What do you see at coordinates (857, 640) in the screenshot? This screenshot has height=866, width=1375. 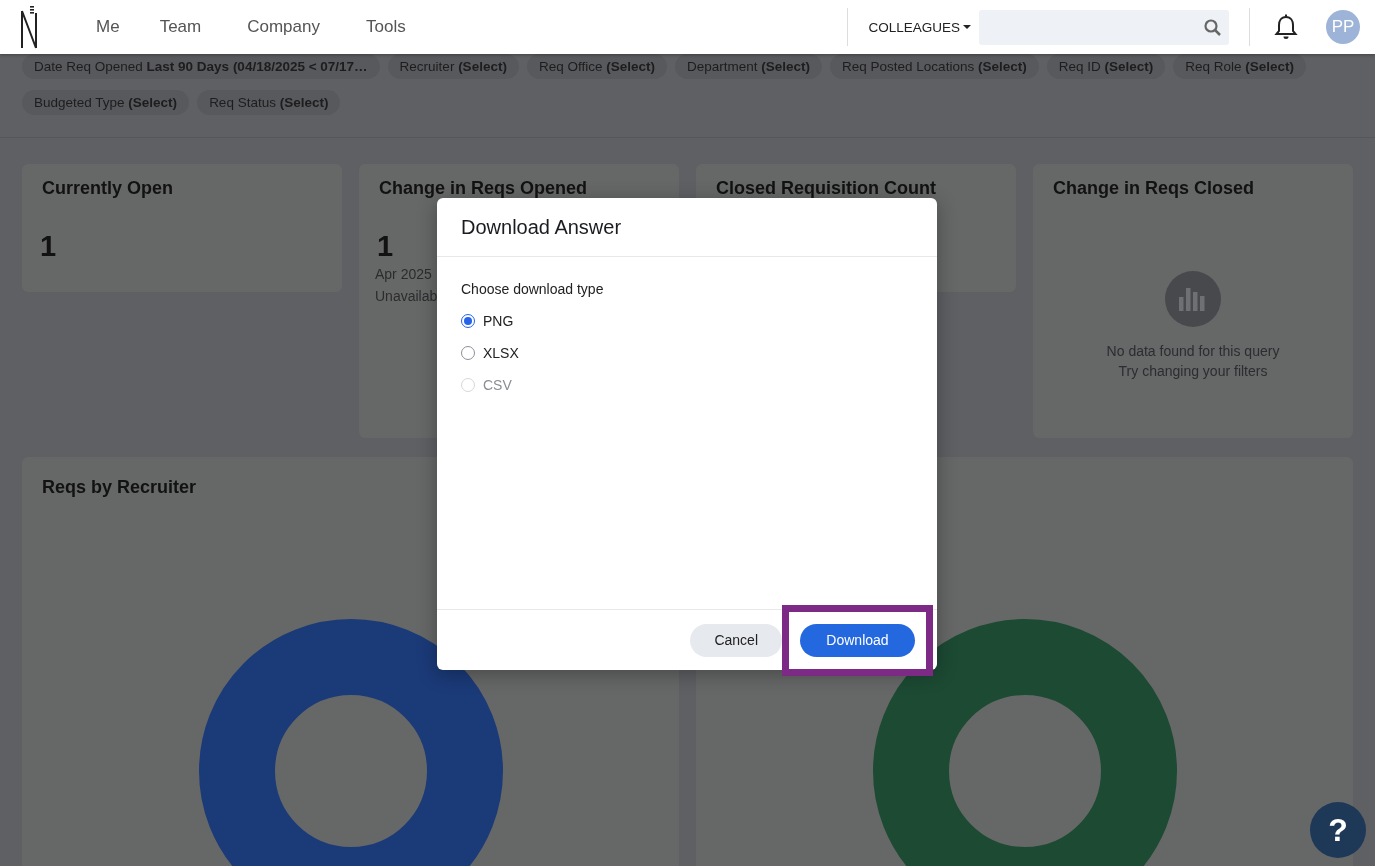 I see `download-button: Download` at bounding box center [857, 640].